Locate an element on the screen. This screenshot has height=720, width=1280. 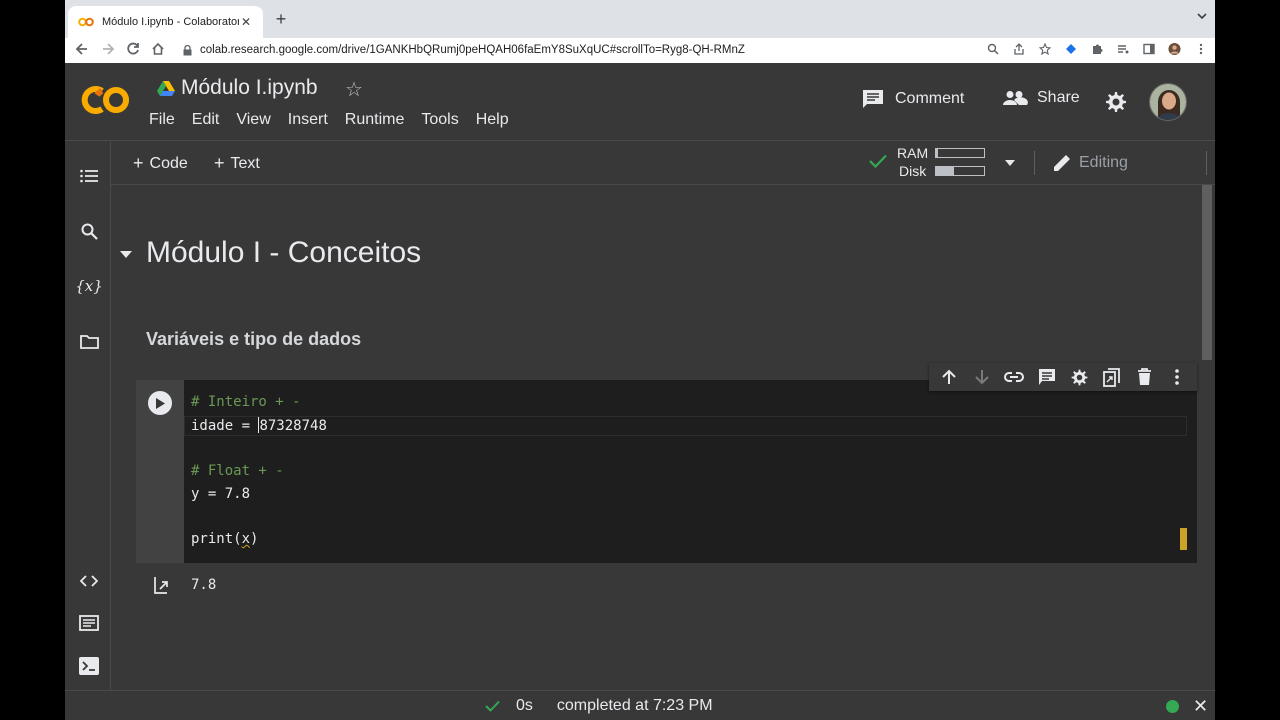
left-sidebar: {x} is located at coordinates (88, 415).